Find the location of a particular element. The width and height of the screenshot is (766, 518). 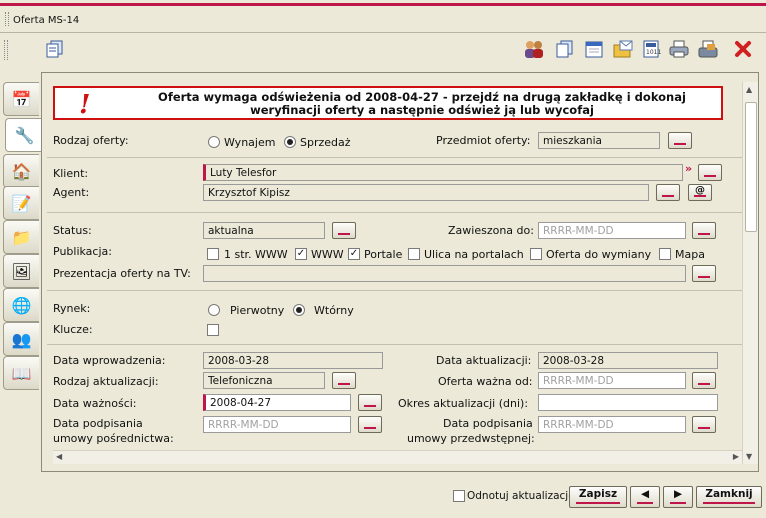

data-aktualizacji-field: 2008-03-28 is located at coordinates (628, 360).